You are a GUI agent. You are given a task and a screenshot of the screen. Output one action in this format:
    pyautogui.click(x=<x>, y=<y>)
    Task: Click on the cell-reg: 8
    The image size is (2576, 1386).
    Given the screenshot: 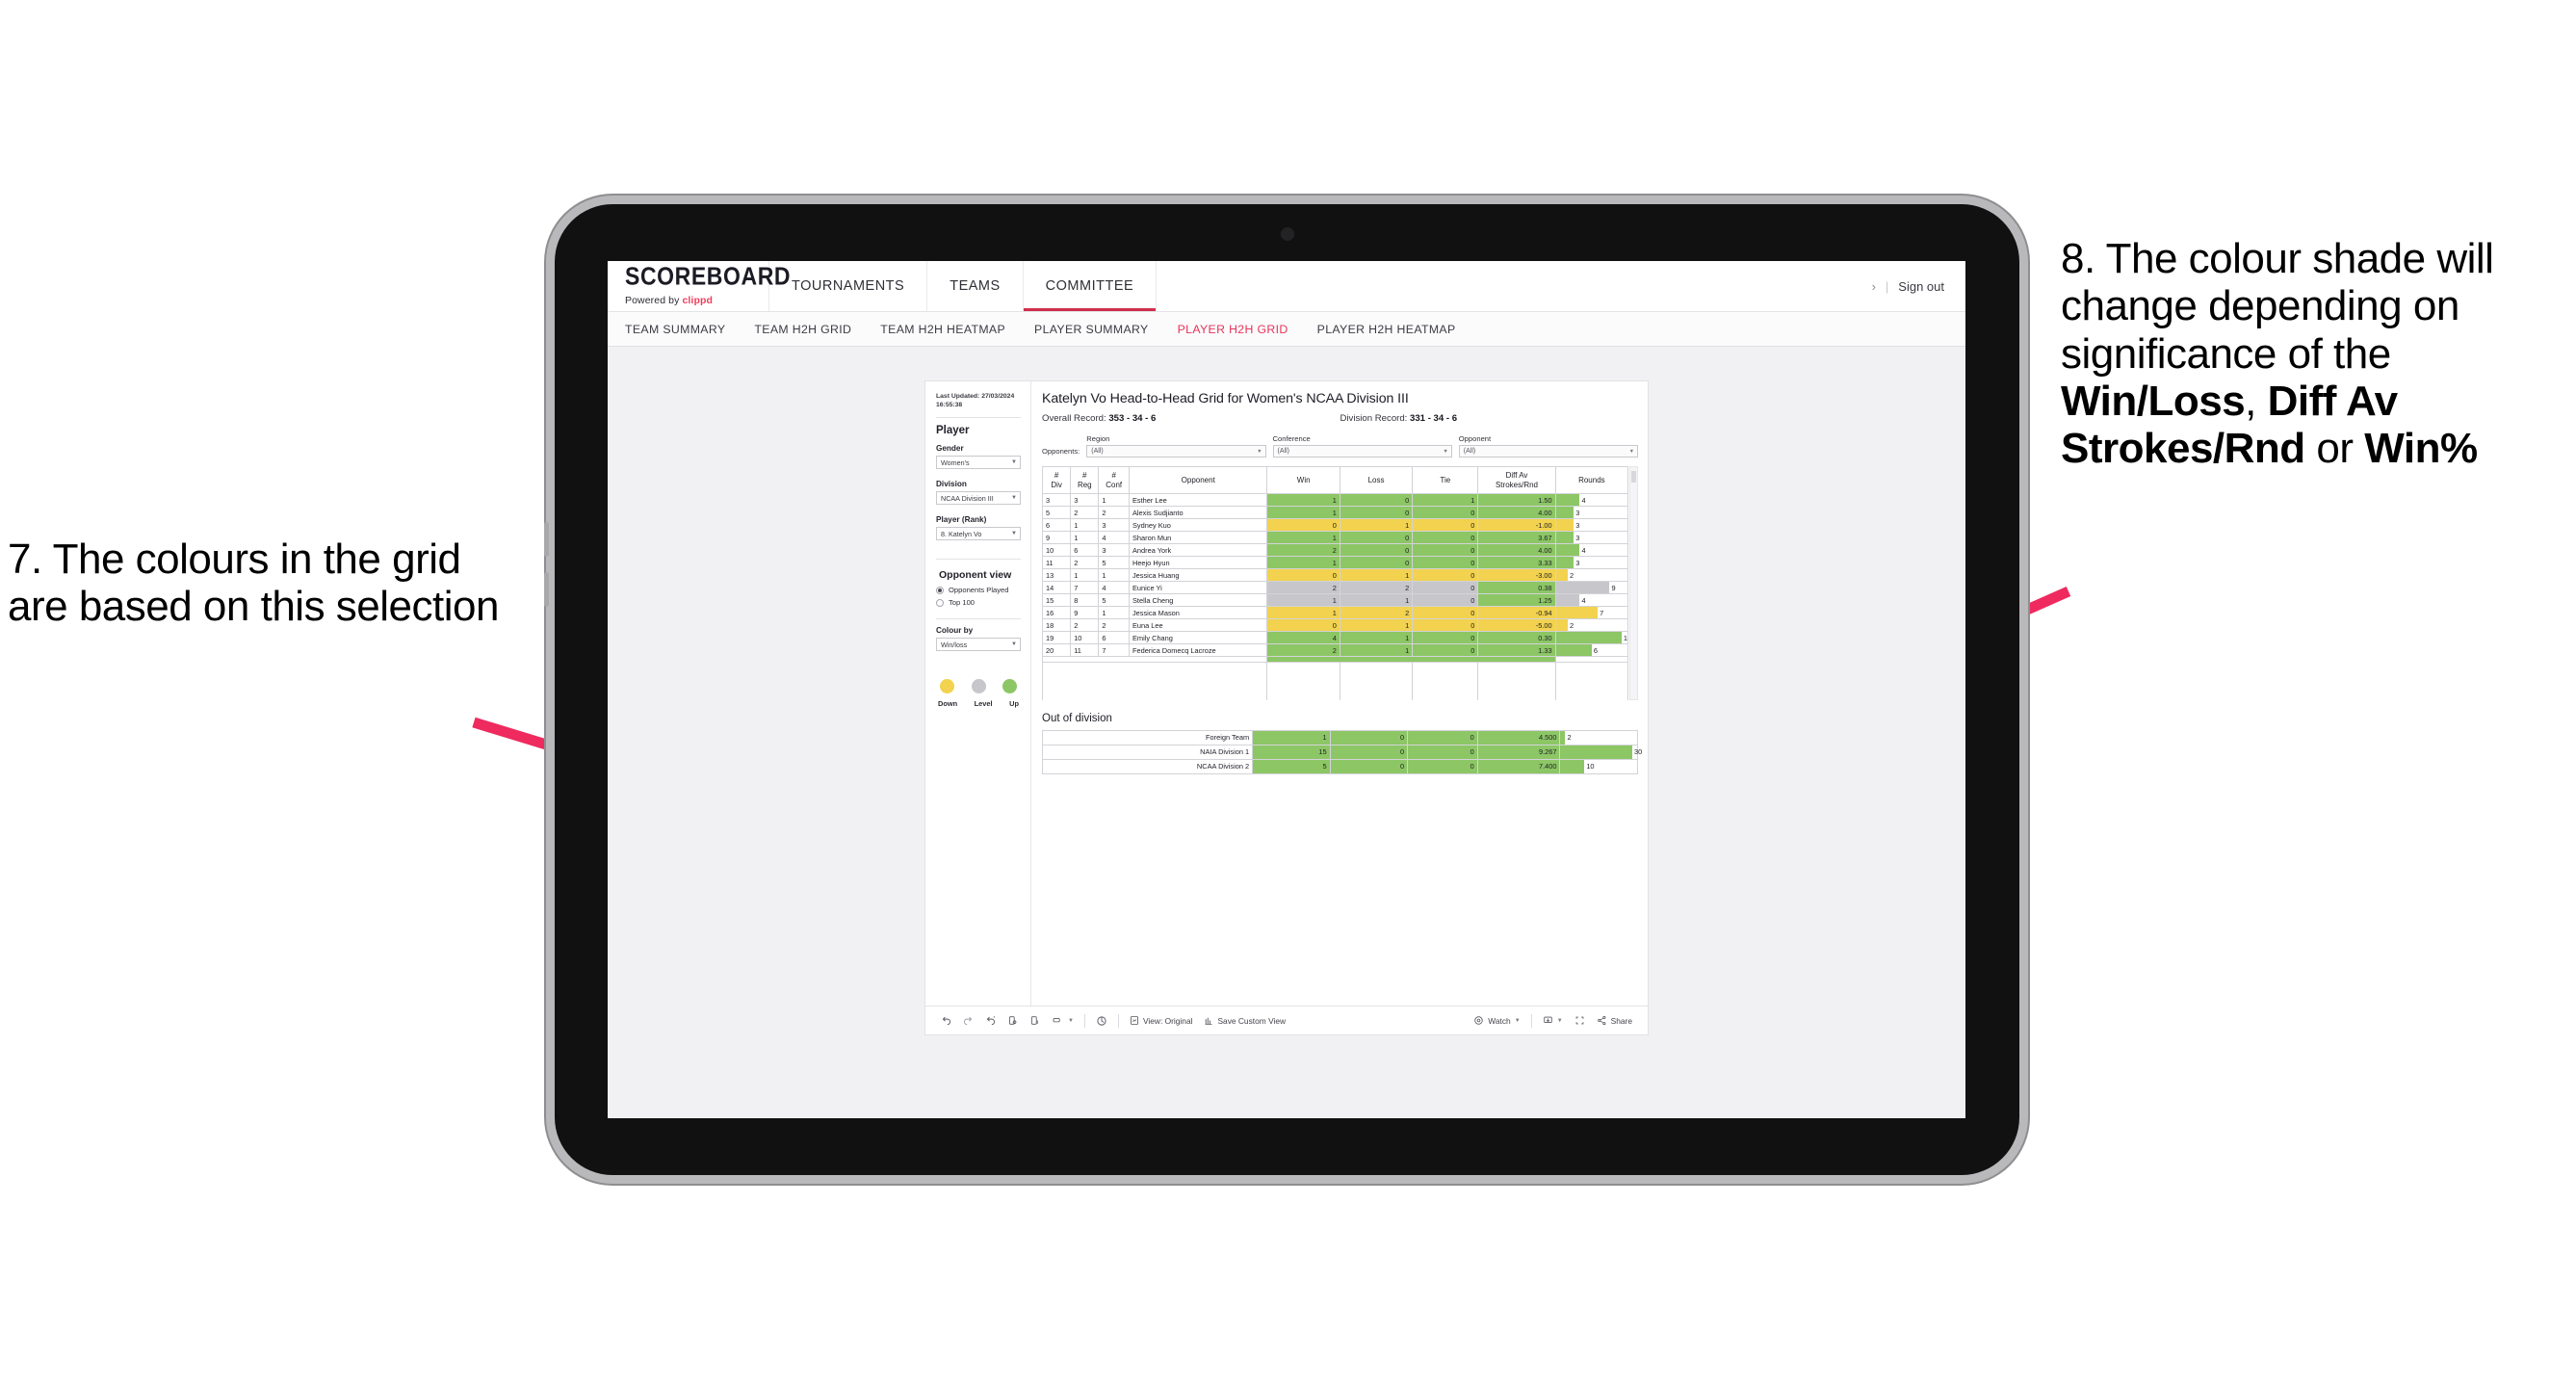 What is the action you would take?
    pyautogui.click(x=1085, y=600)
    